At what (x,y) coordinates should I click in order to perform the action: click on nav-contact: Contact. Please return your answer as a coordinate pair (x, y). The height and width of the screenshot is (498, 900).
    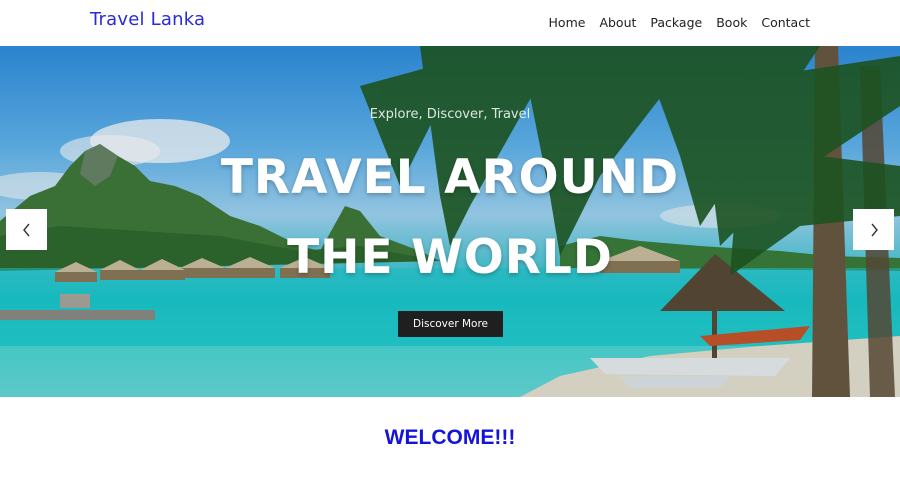
    Looking at the image, I should click on (785, 22).